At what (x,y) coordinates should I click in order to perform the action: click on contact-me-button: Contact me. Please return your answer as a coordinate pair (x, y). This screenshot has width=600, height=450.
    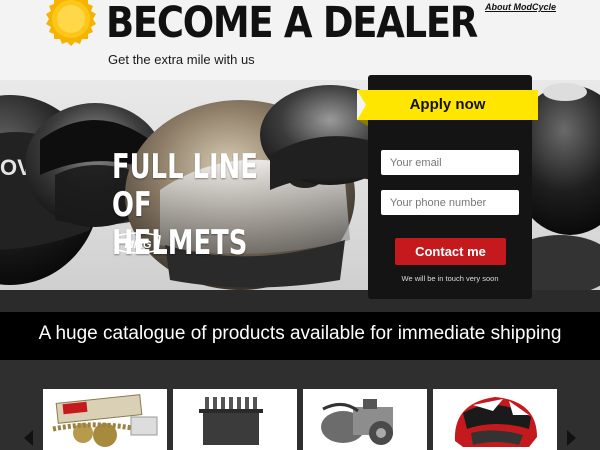
    Looking at the image, I should click on (450, 251).